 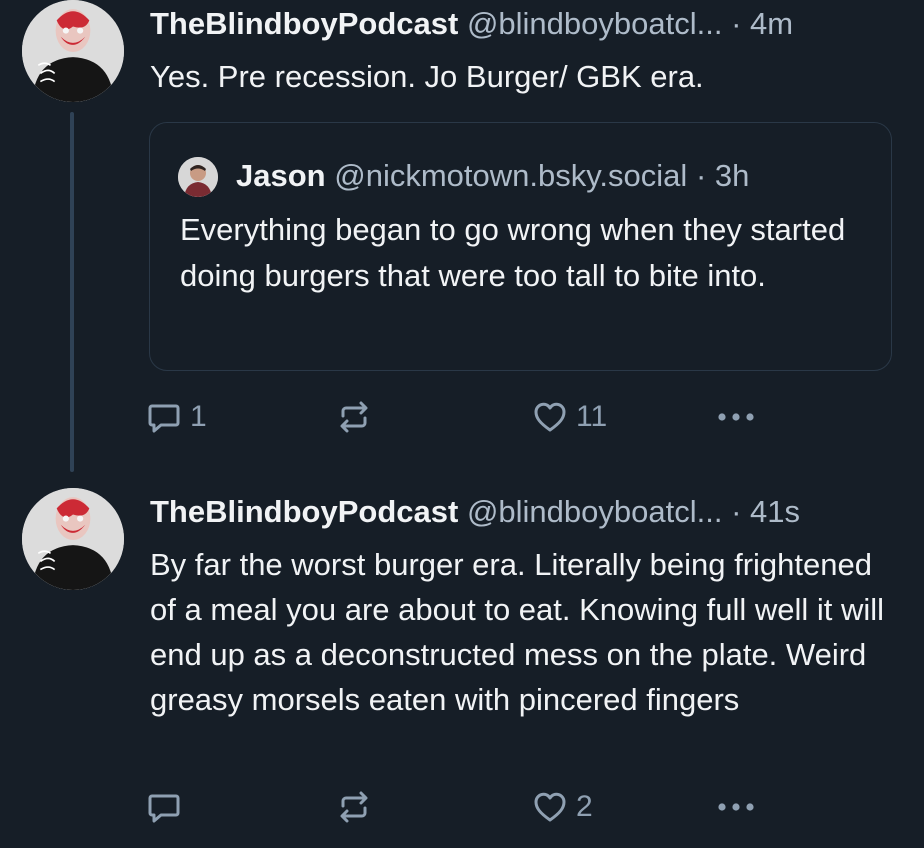 What do you see at coordinates (592, 416) in the screenshot?
I see `like-count: 11` at bounding box center [592, 416].